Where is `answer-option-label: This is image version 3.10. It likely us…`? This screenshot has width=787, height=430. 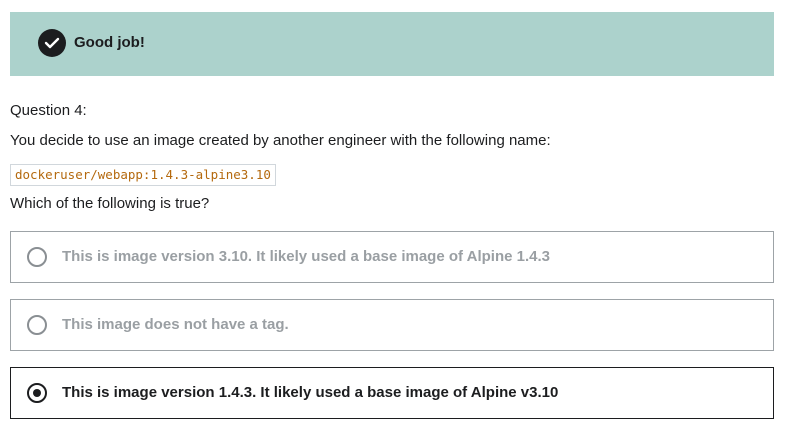 answer-option-label: This is image version 3.10. It likely us… is located at coordinates (306, 256).